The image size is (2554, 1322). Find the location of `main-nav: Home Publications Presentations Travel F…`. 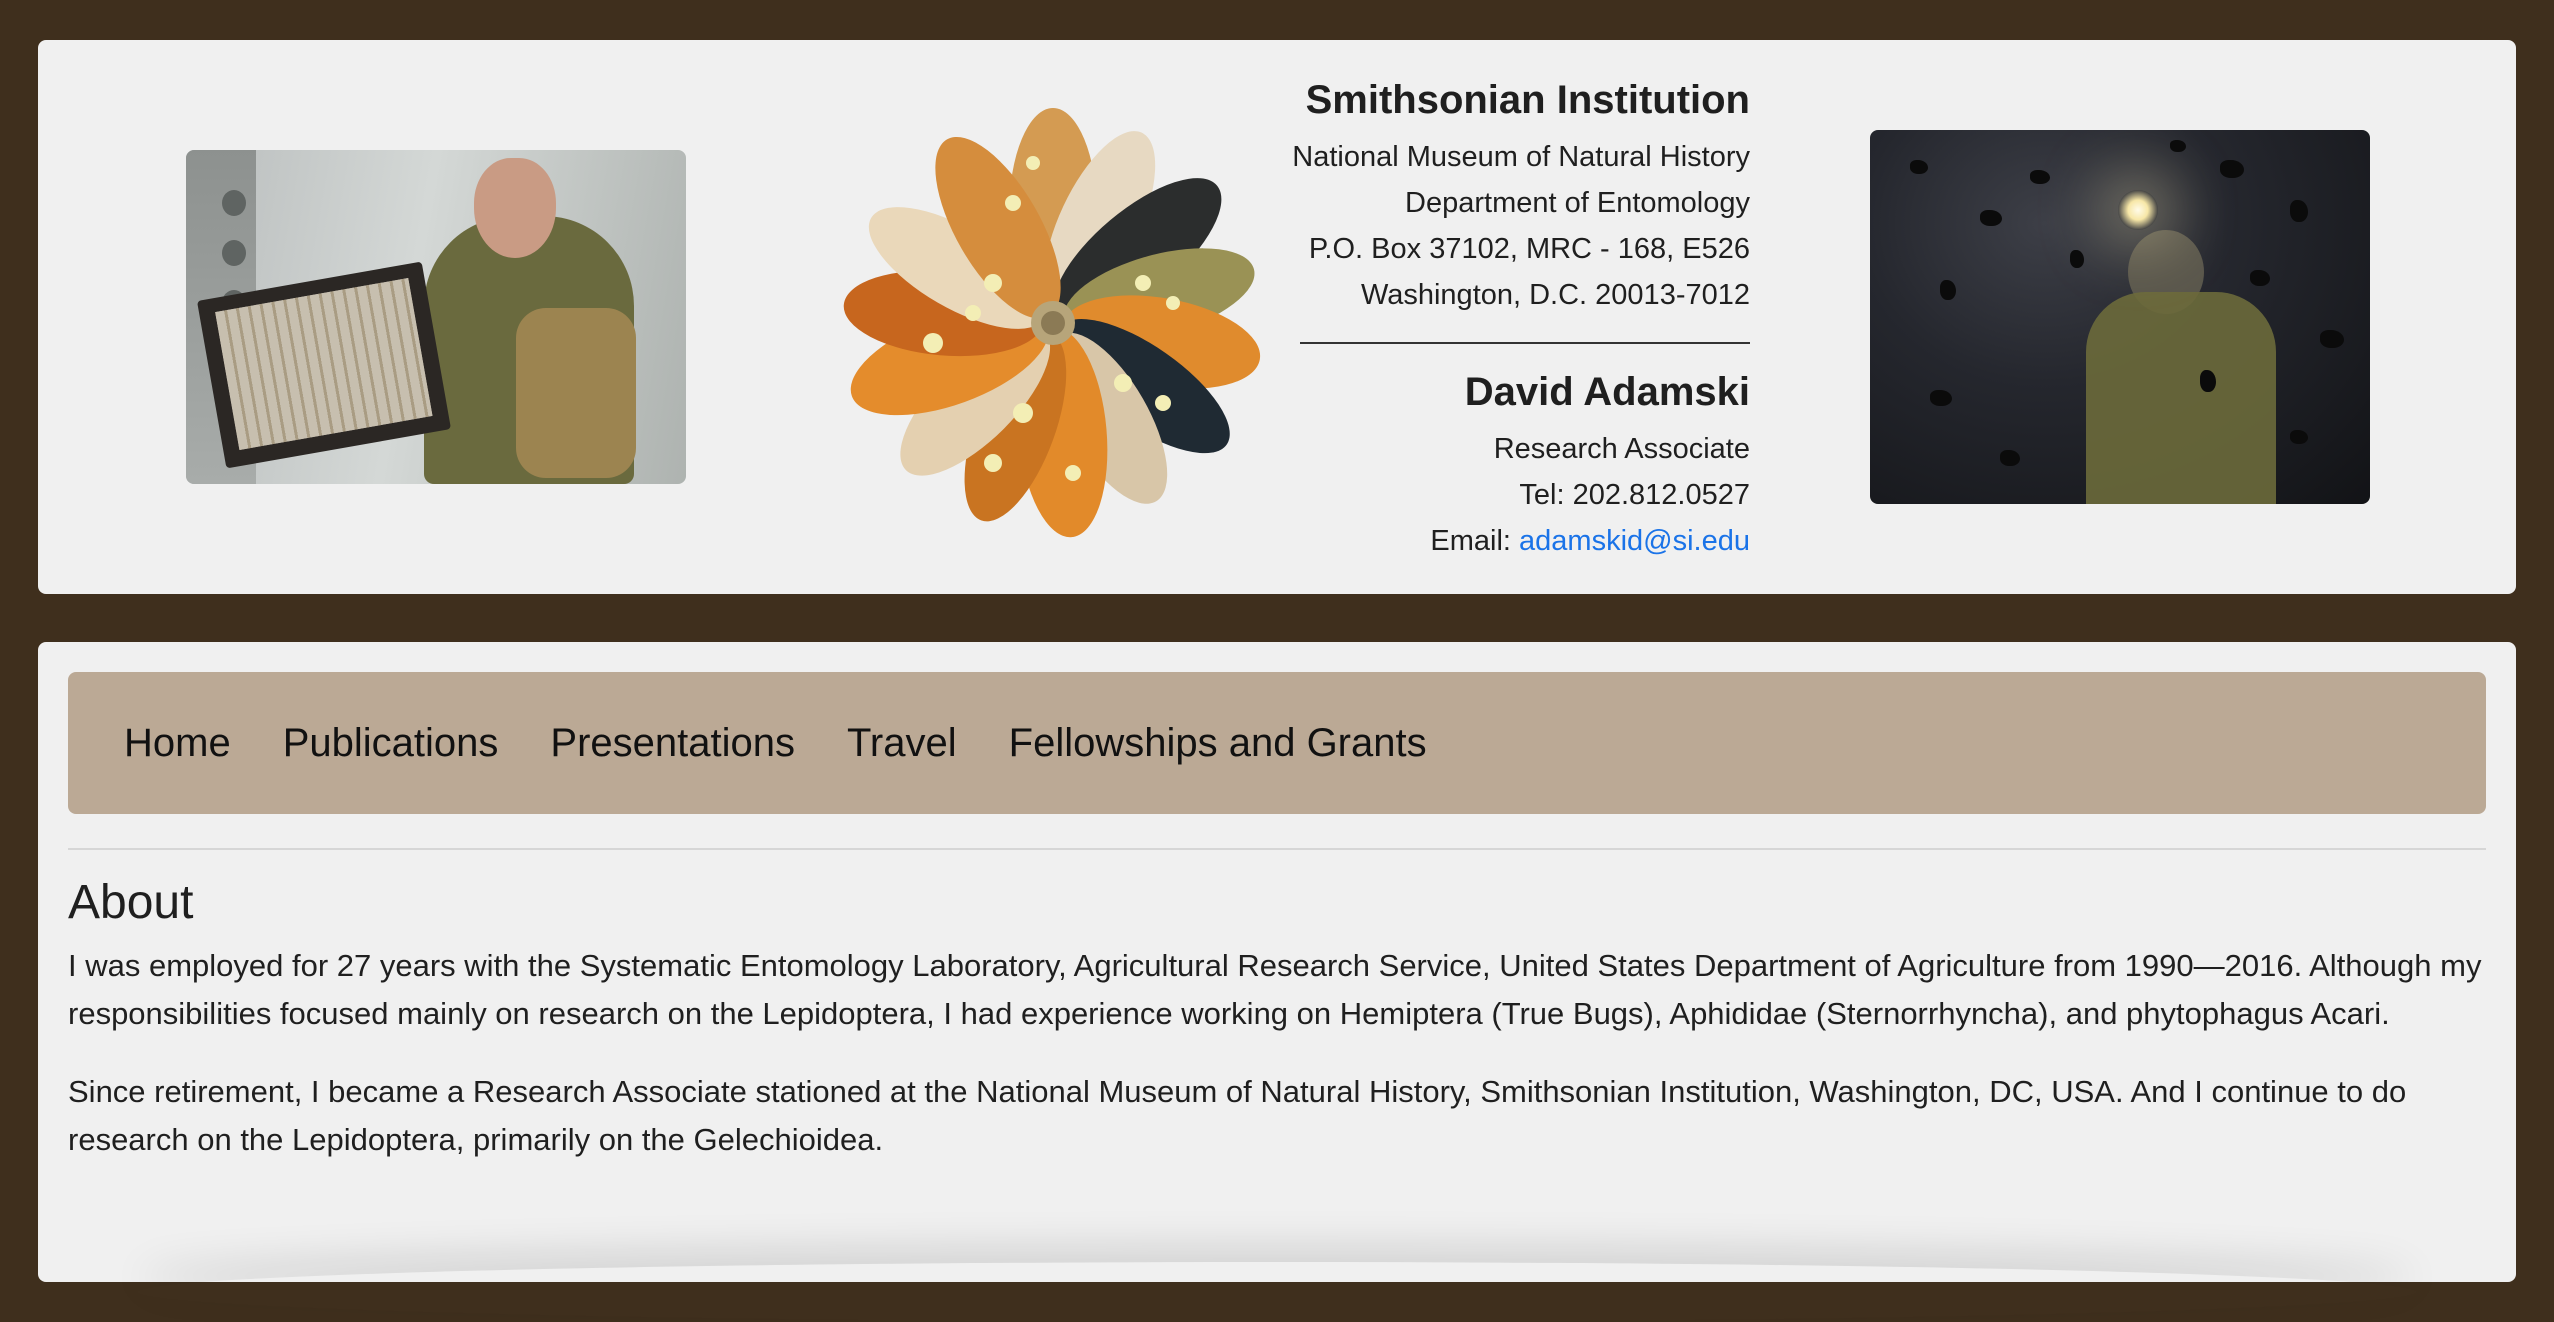

main-nav: Home Publications Presentations Travel F… is located at coordinates (1277, 743).